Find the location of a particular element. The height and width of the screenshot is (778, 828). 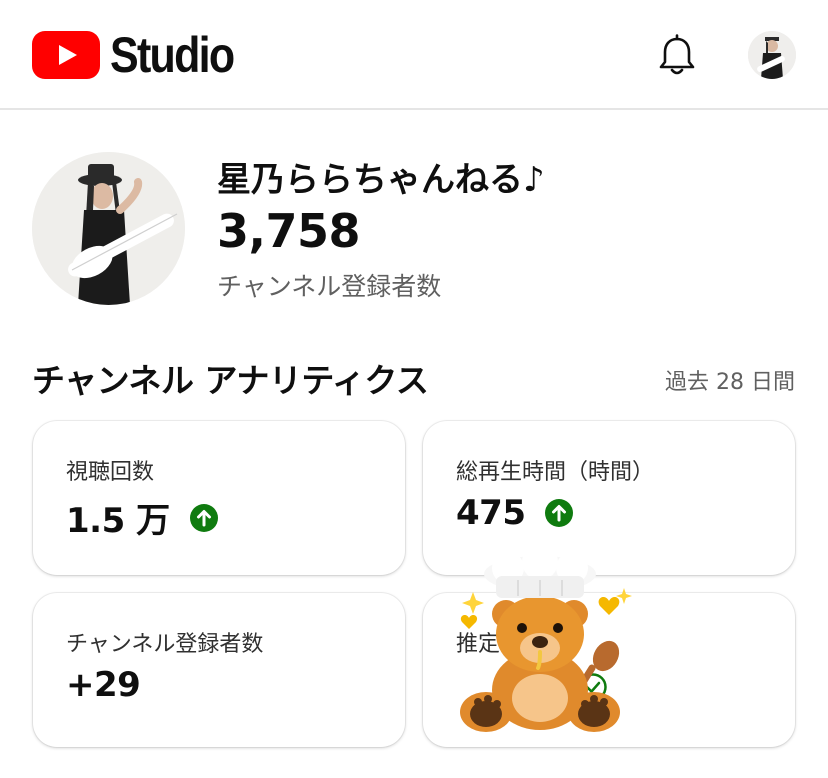

chef-bear-sticker-icon is located at coordinates (546, 642).